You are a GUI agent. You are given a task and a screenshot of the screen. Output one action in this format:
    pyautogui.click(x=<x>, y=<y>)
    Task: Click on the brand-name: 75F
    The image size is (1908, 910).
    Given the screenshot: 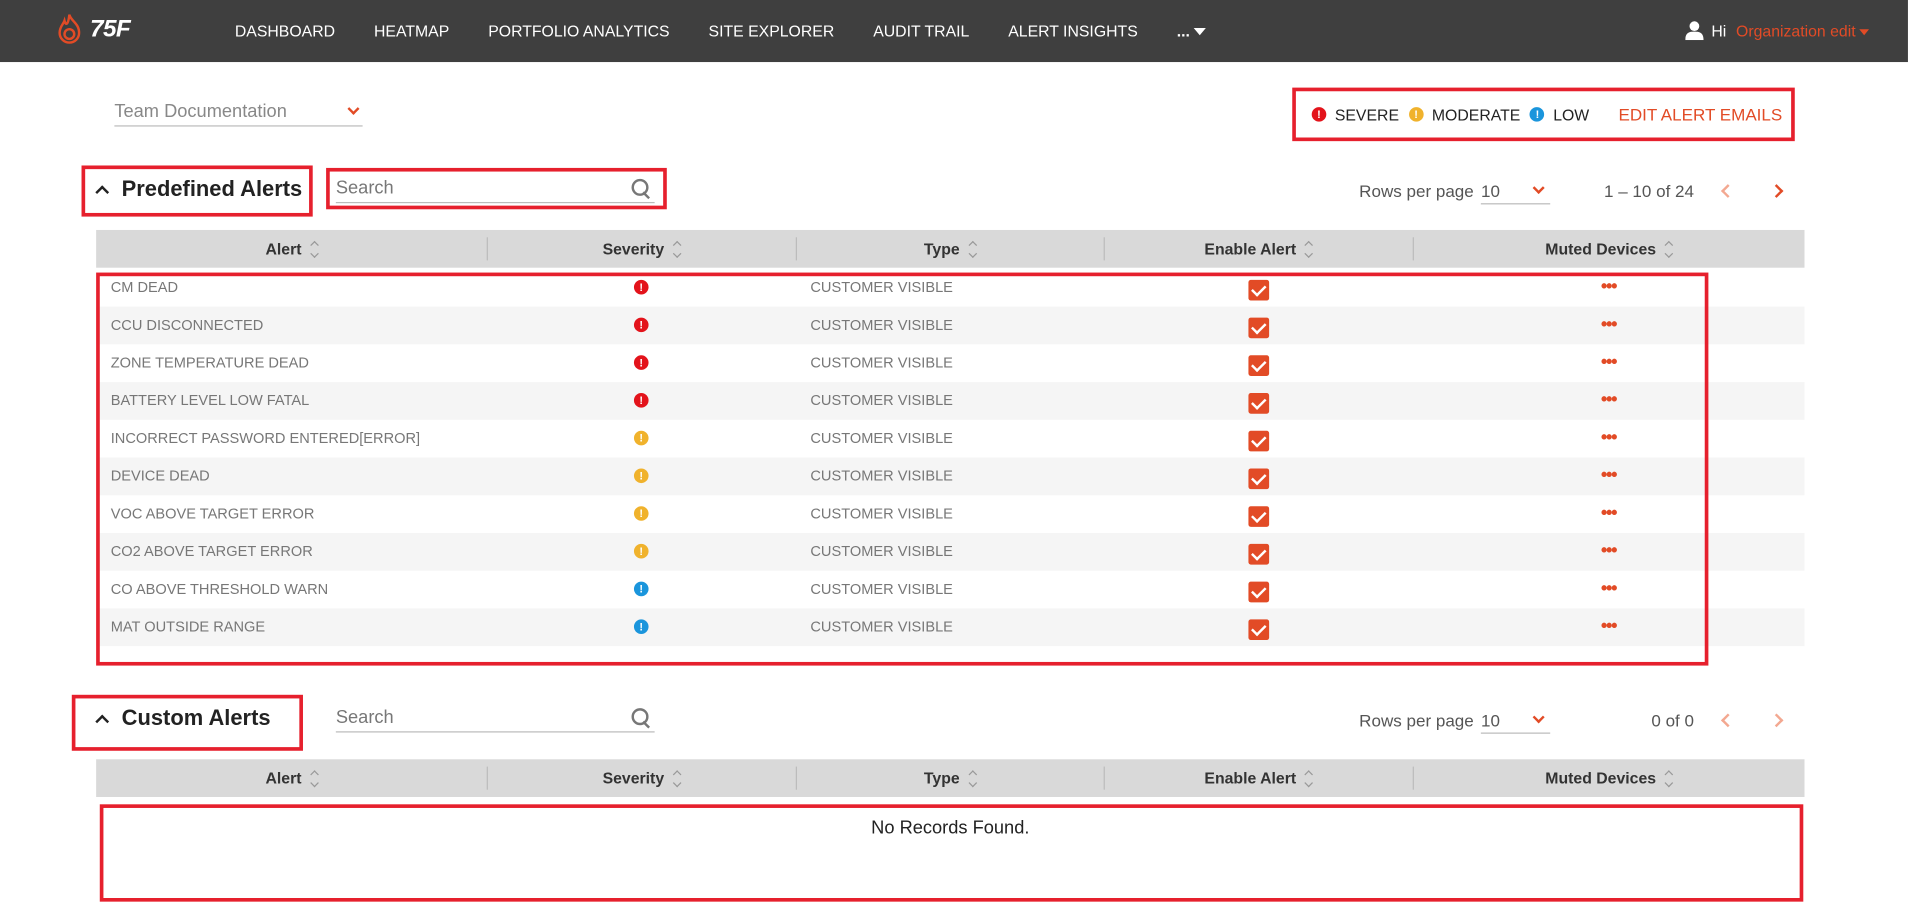 What is the action you would take?
    pyautogui.click(x=110, y=28)
    